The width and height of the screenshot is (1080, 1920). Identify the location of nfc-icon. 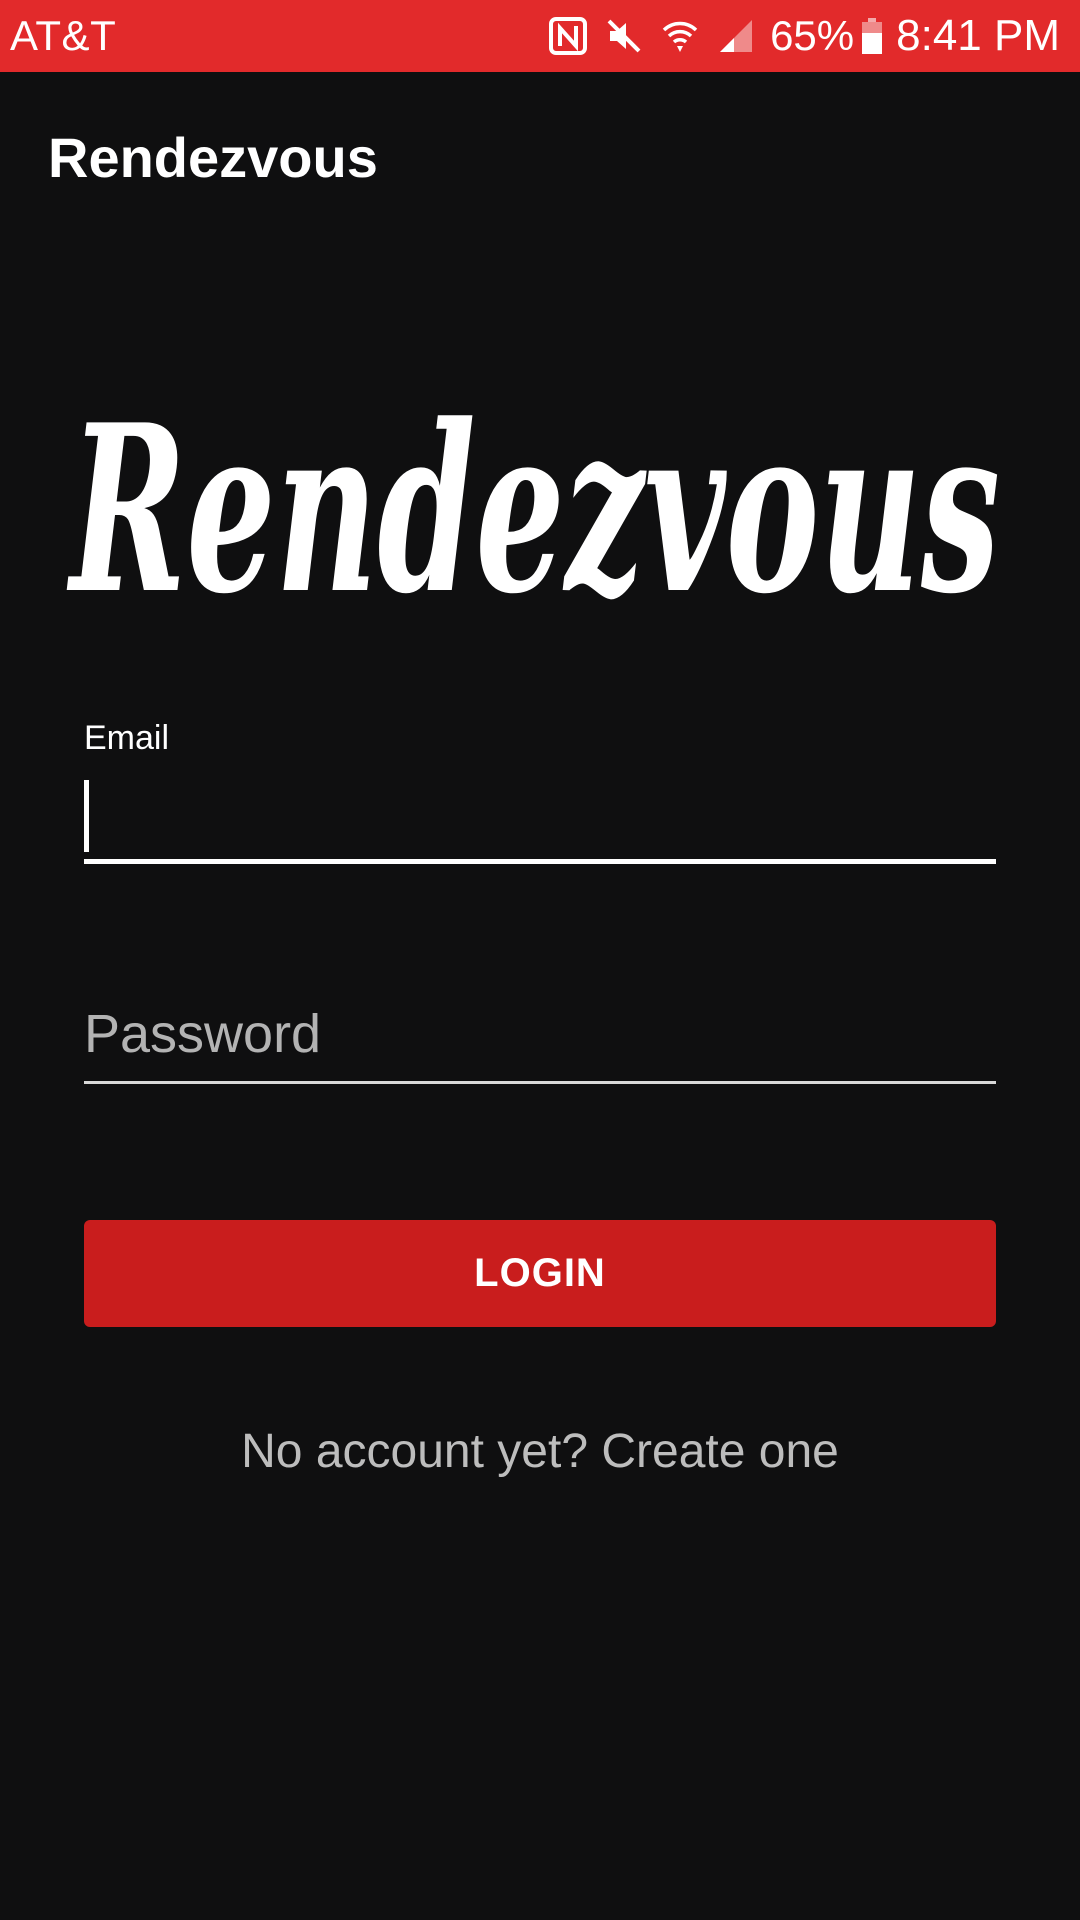
(568, 36).